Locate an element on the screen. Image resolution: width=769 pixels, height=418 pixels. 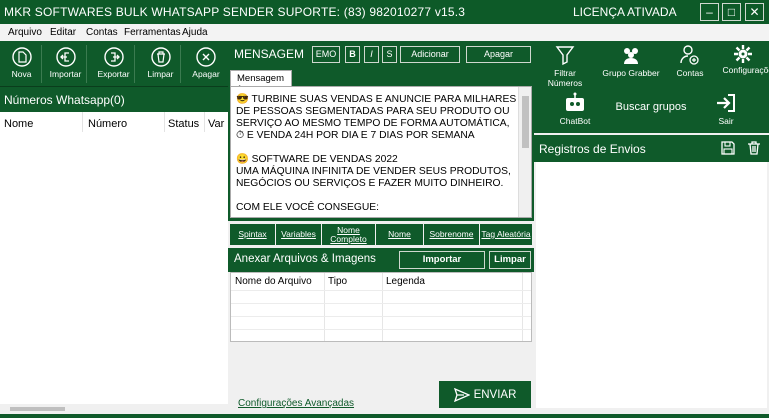
sair-button: Sair is located at coordinates (726, 111).